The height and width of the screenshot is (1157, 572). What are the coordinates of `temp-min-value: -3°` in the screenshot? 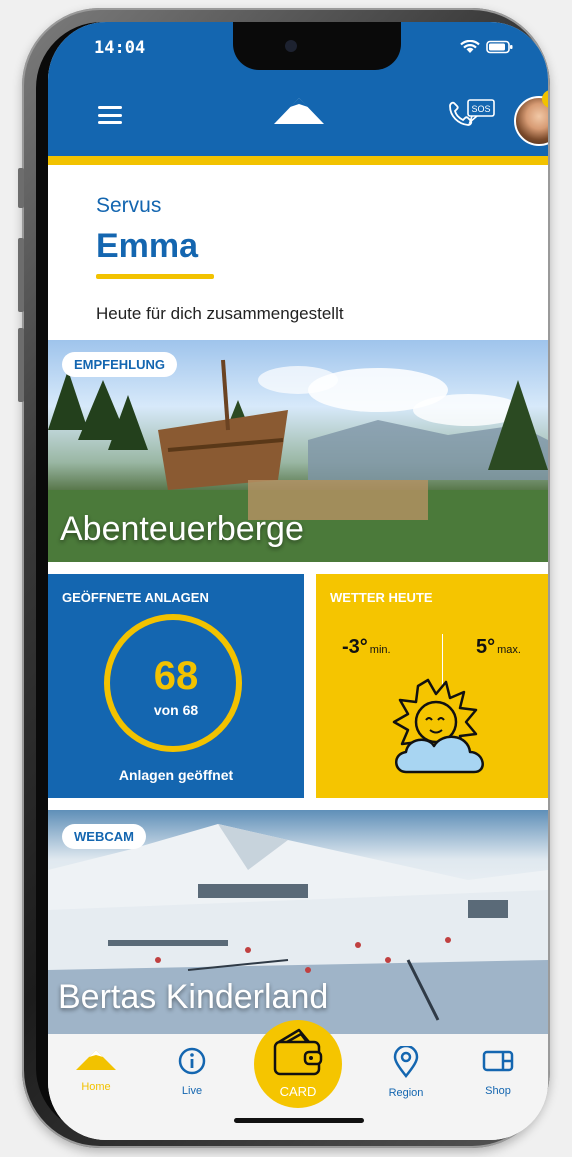 It's located at (355, 647).